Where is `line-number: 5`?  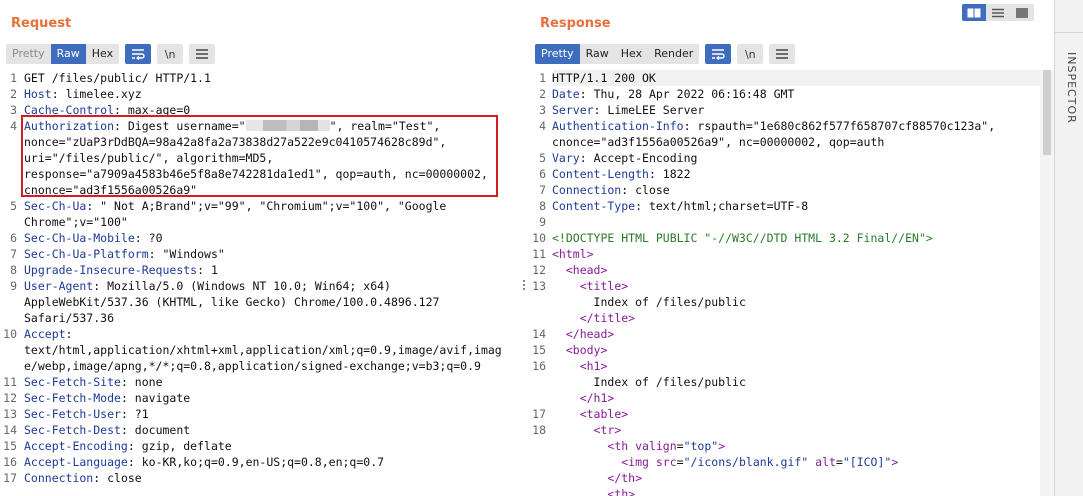
line-number: 5 is located at coordinates (542, 158).